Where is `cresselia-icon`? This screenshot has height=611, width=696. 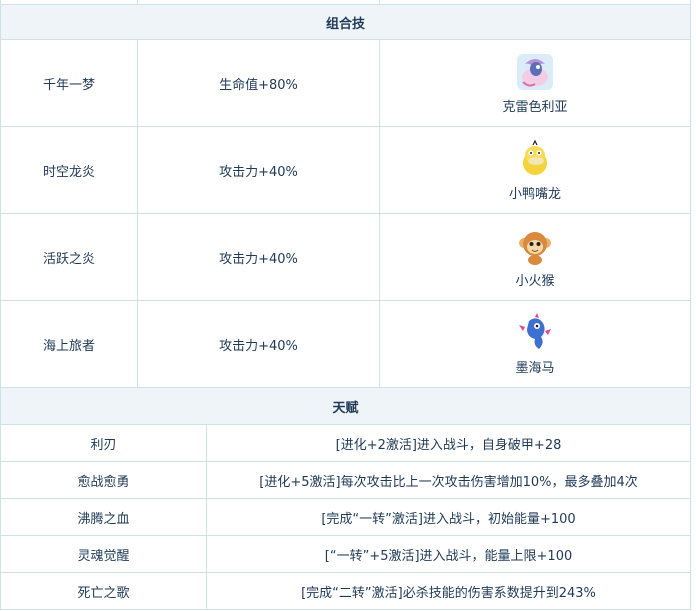
cresselia-icon is located at coordinates (535, 72).